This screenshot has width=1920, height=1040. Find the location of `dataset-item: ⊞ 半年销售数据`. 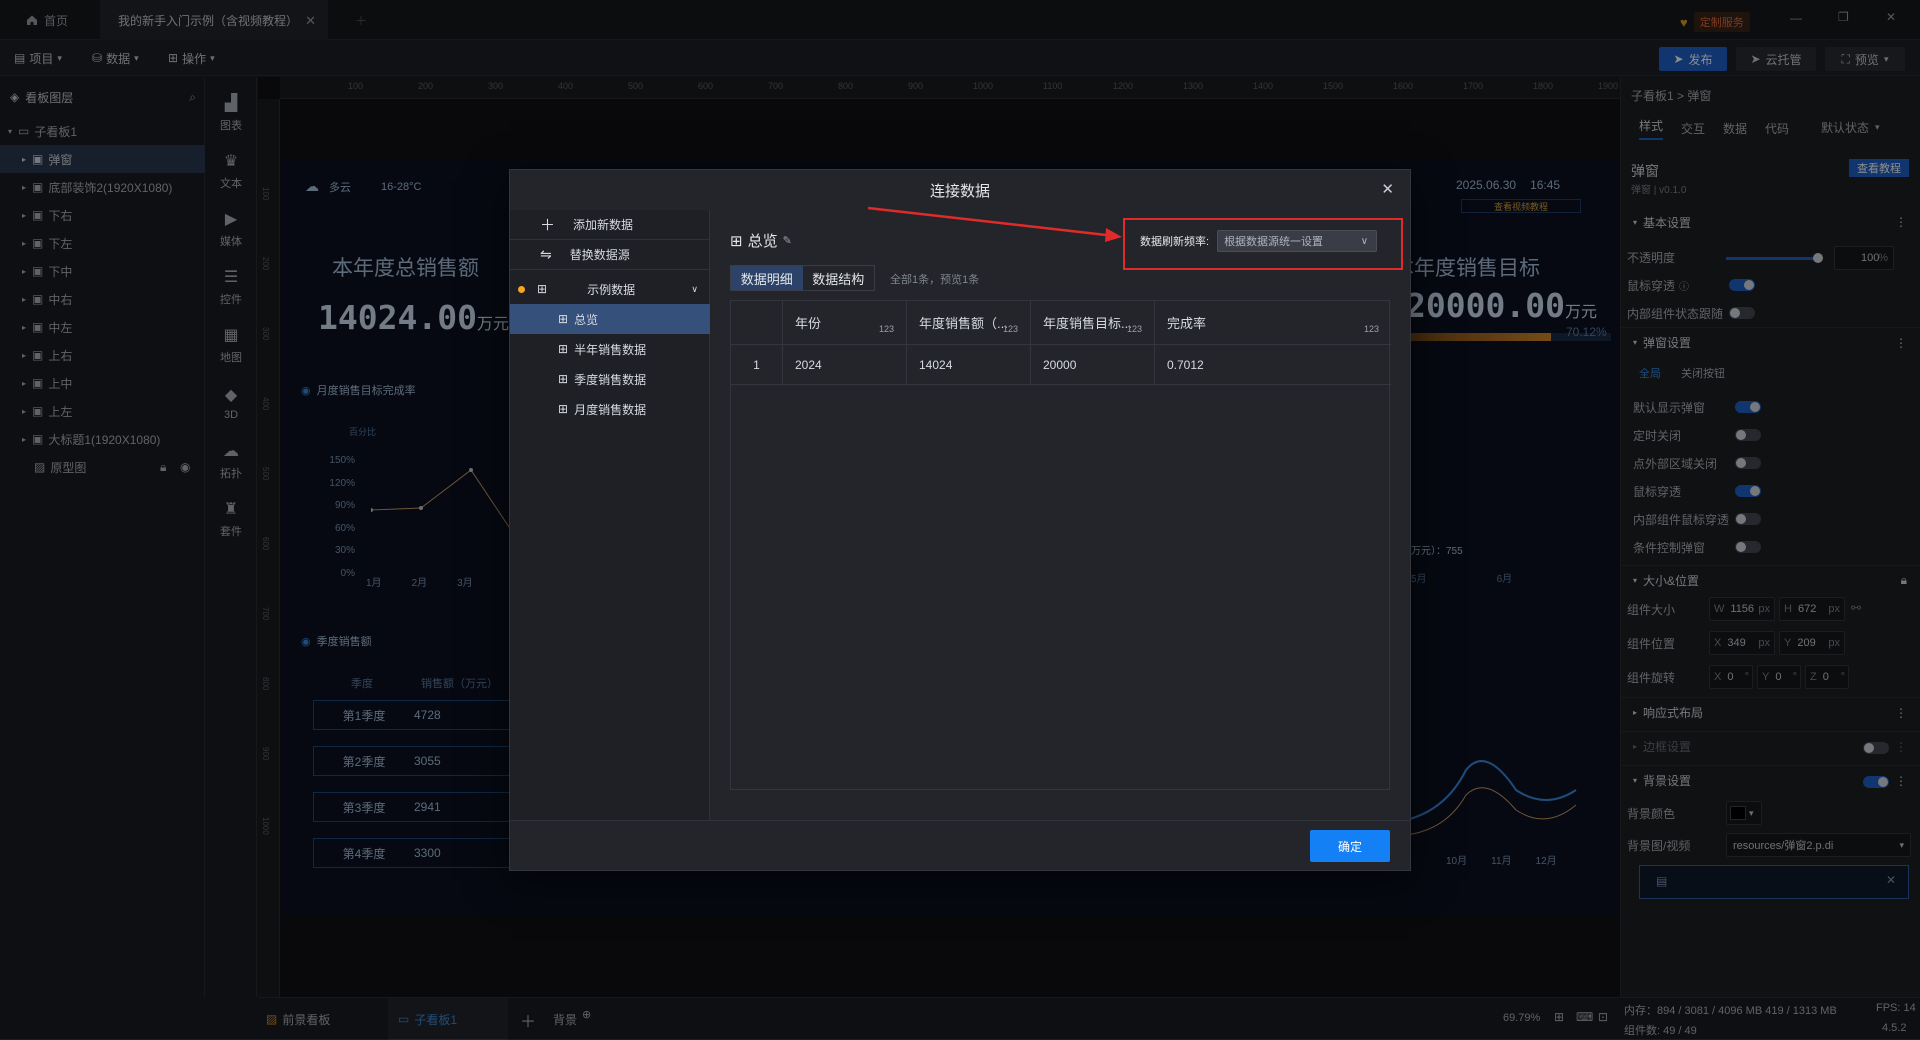

dataset-item: ⊞ 半年销售数据 is located at coordinates (610, 349).